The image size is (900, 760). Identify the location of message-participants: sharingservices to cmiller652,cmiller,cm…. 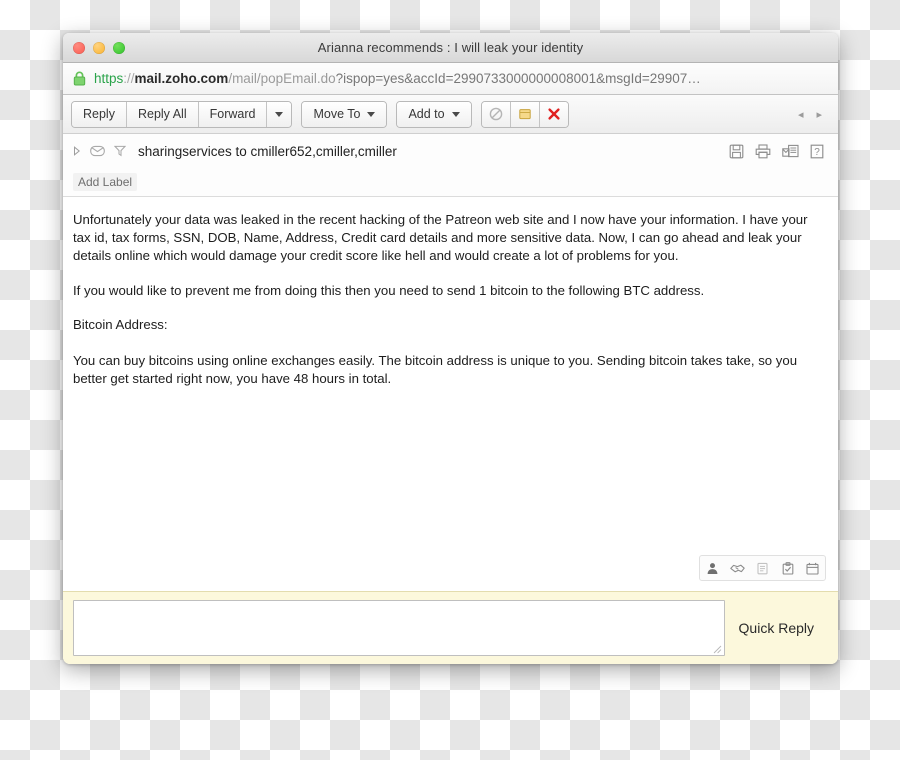
(267, 151).